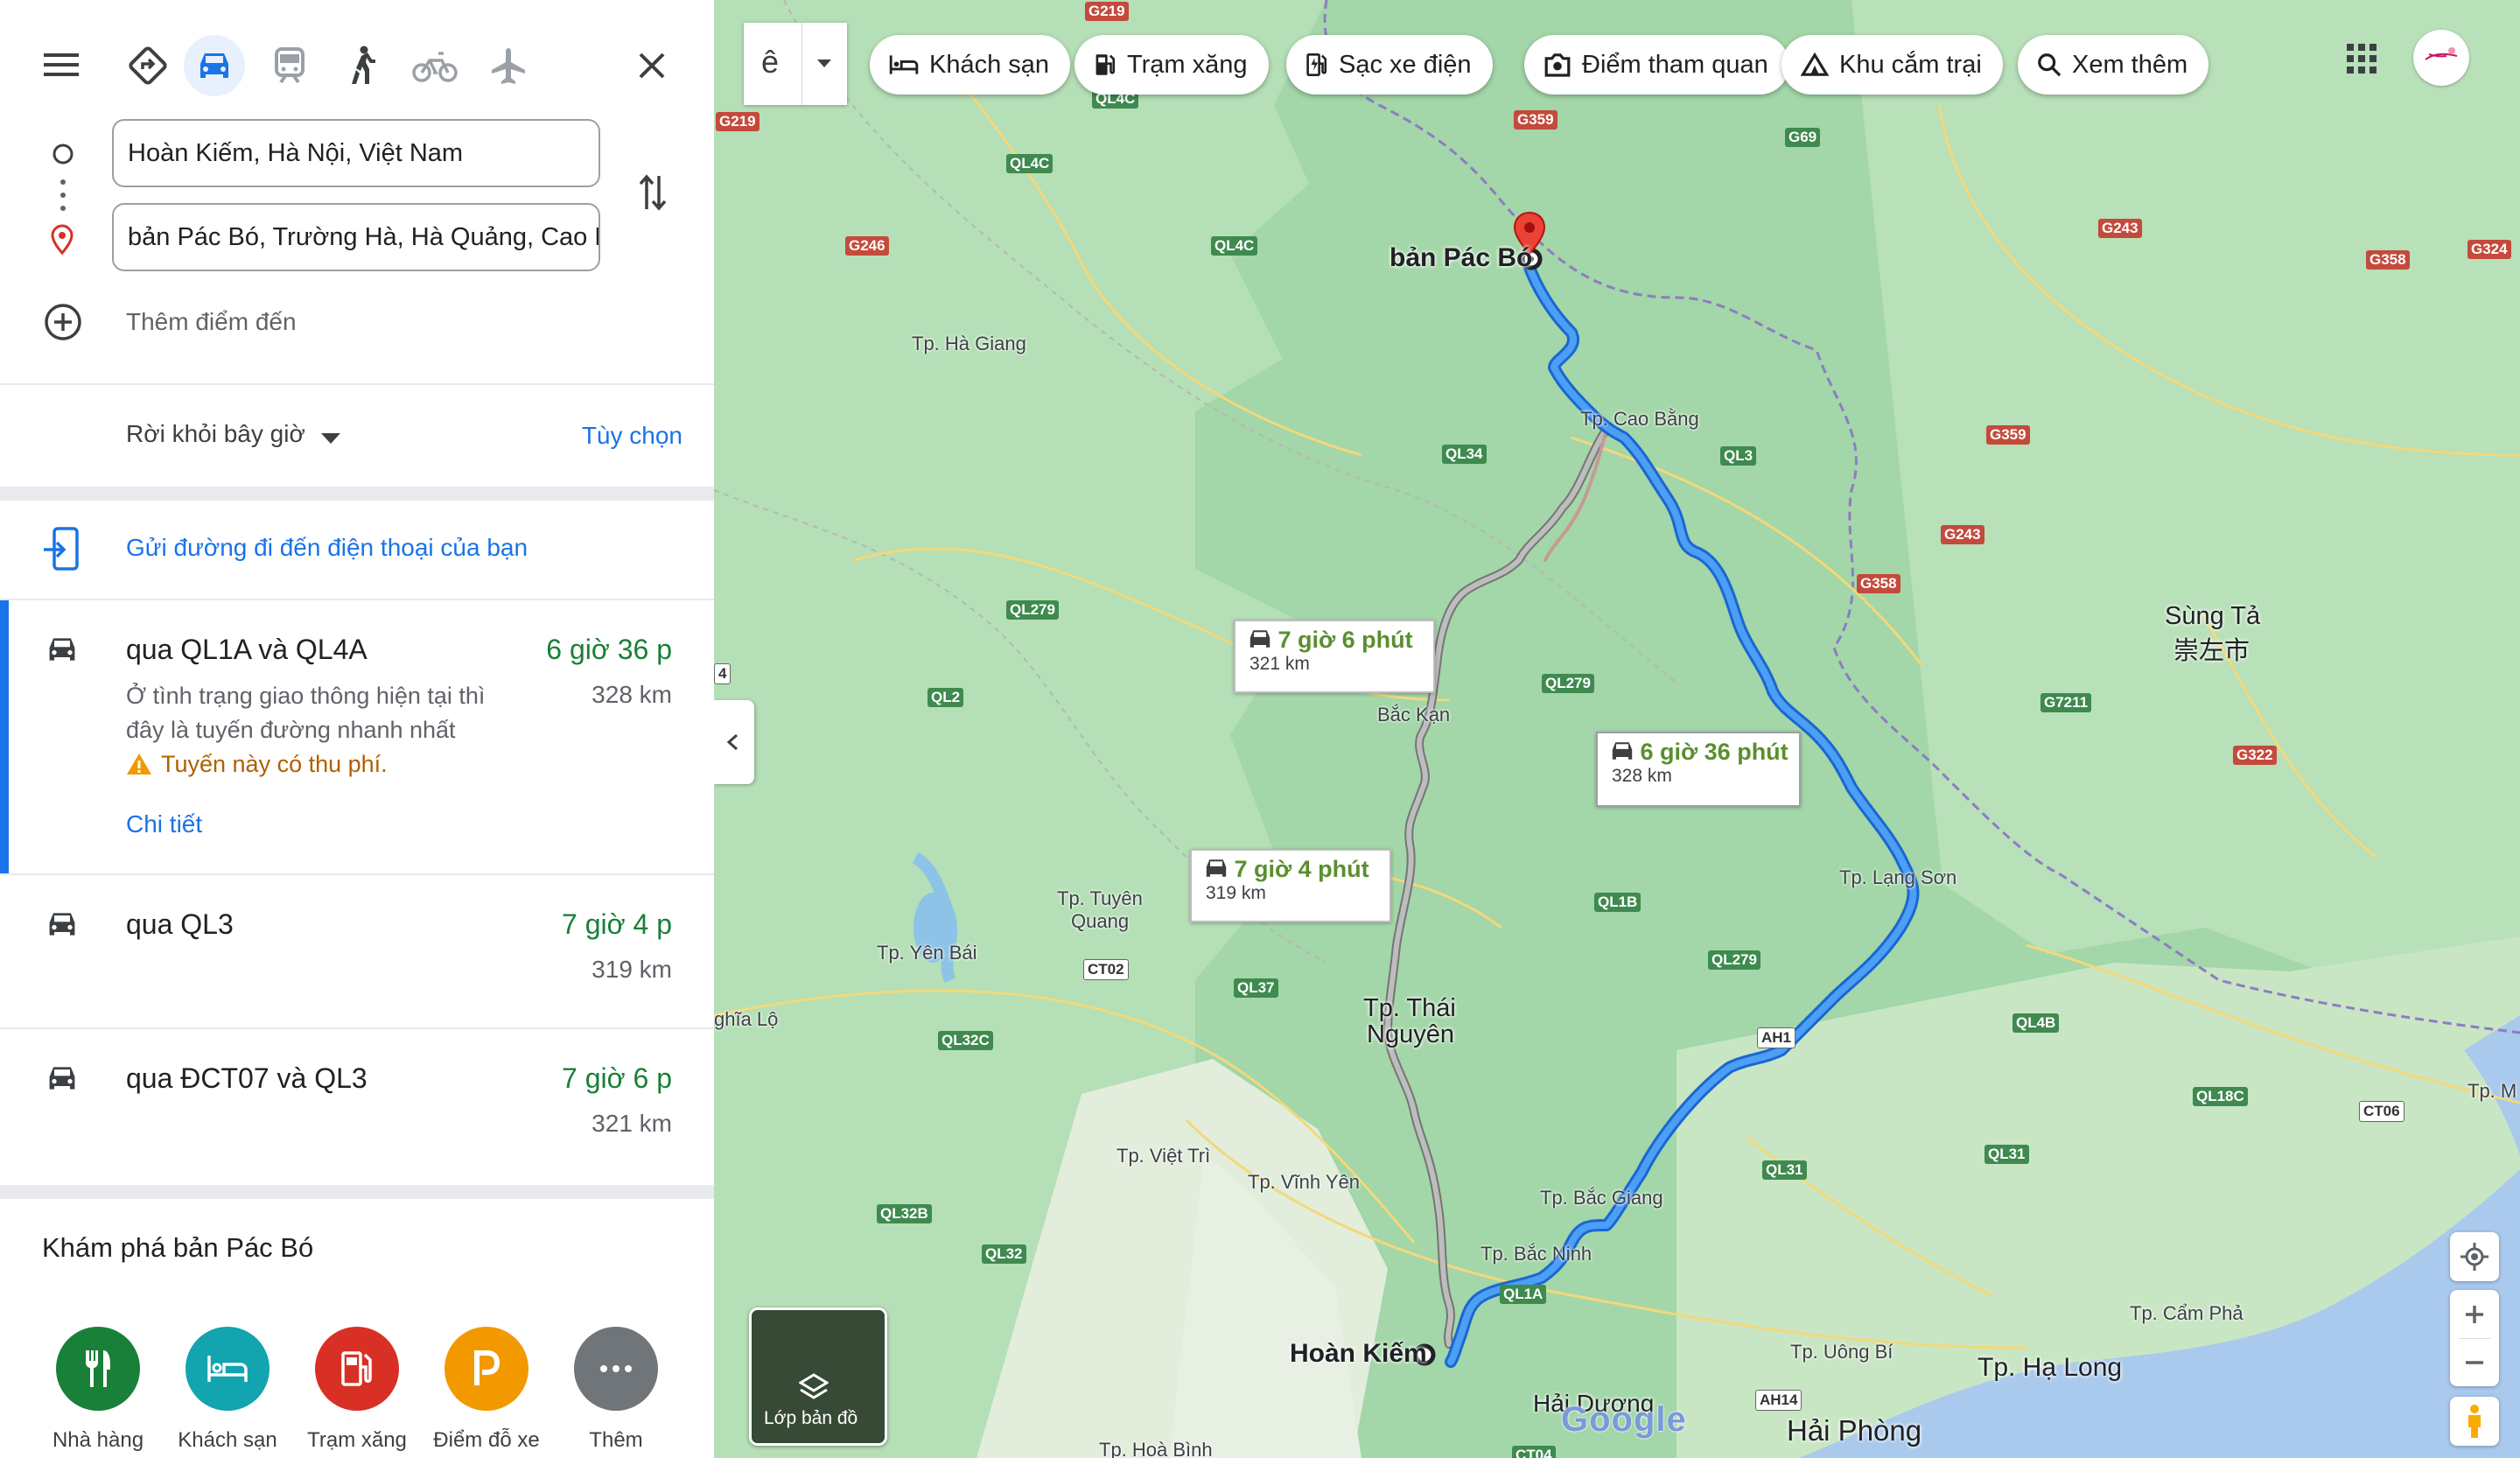 The width and height of the screenshot is (2520, 1458). I want to click on place-label: Tp. Hoà Bình, so click(1156, 1448).